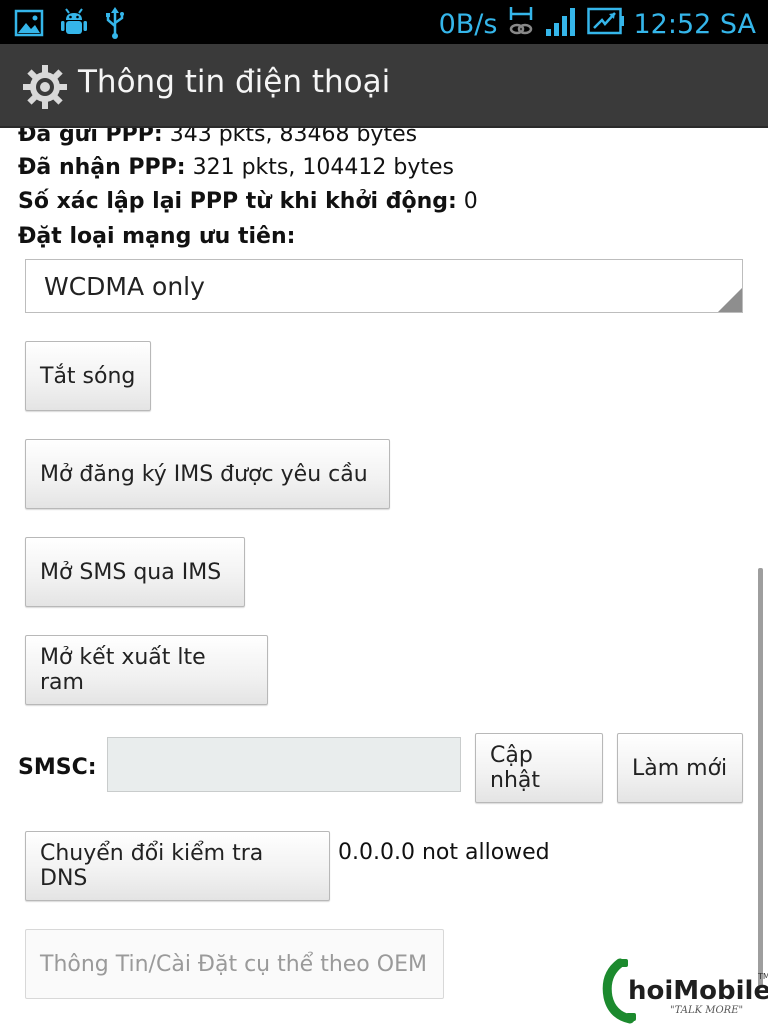  What do you see at coordinates (124, 286) in the screenshot?
I see `network-type-value: WCDMA only` at bounding box center [124, 286].